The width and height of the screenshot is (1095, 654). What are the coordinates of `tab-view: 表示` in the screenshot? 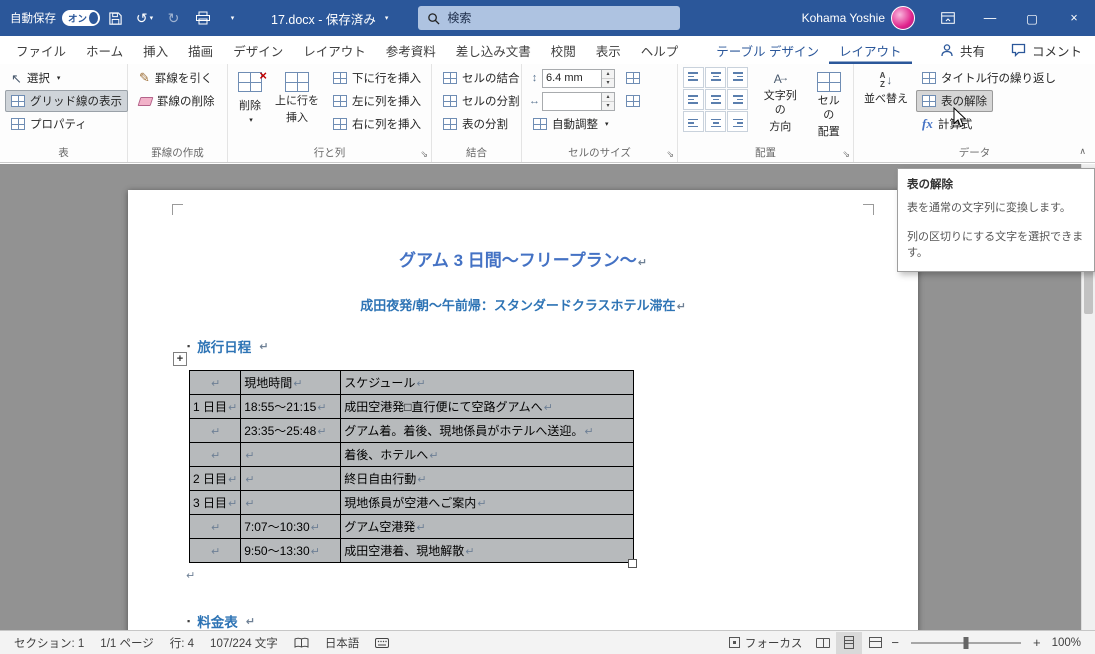 It's located at (608, 50).